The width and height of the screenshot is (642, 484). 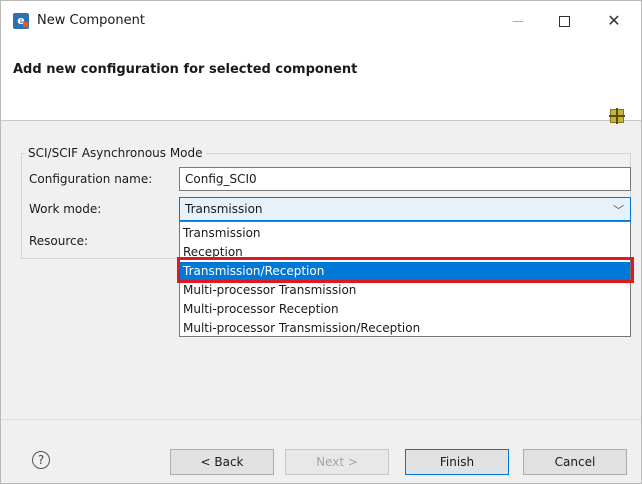 What do you see at coordinates (518, 21) in the screenshot?
I see `minimize-button: —` at bounding box center [518, 21].